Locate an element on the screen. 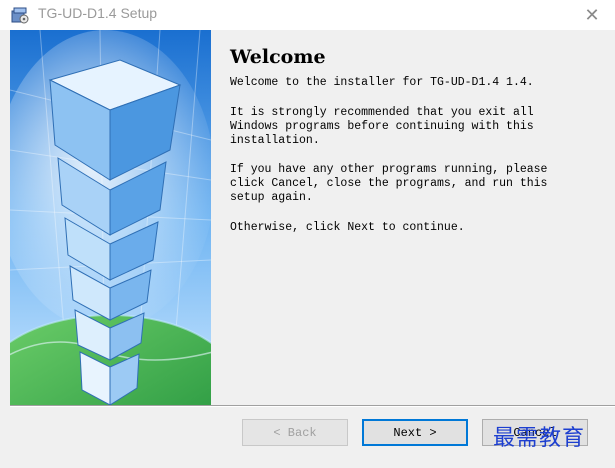 Image resolution: width=615 pixels, height=468 pixels. next-button: Next > is located at coordinates (415, 432).